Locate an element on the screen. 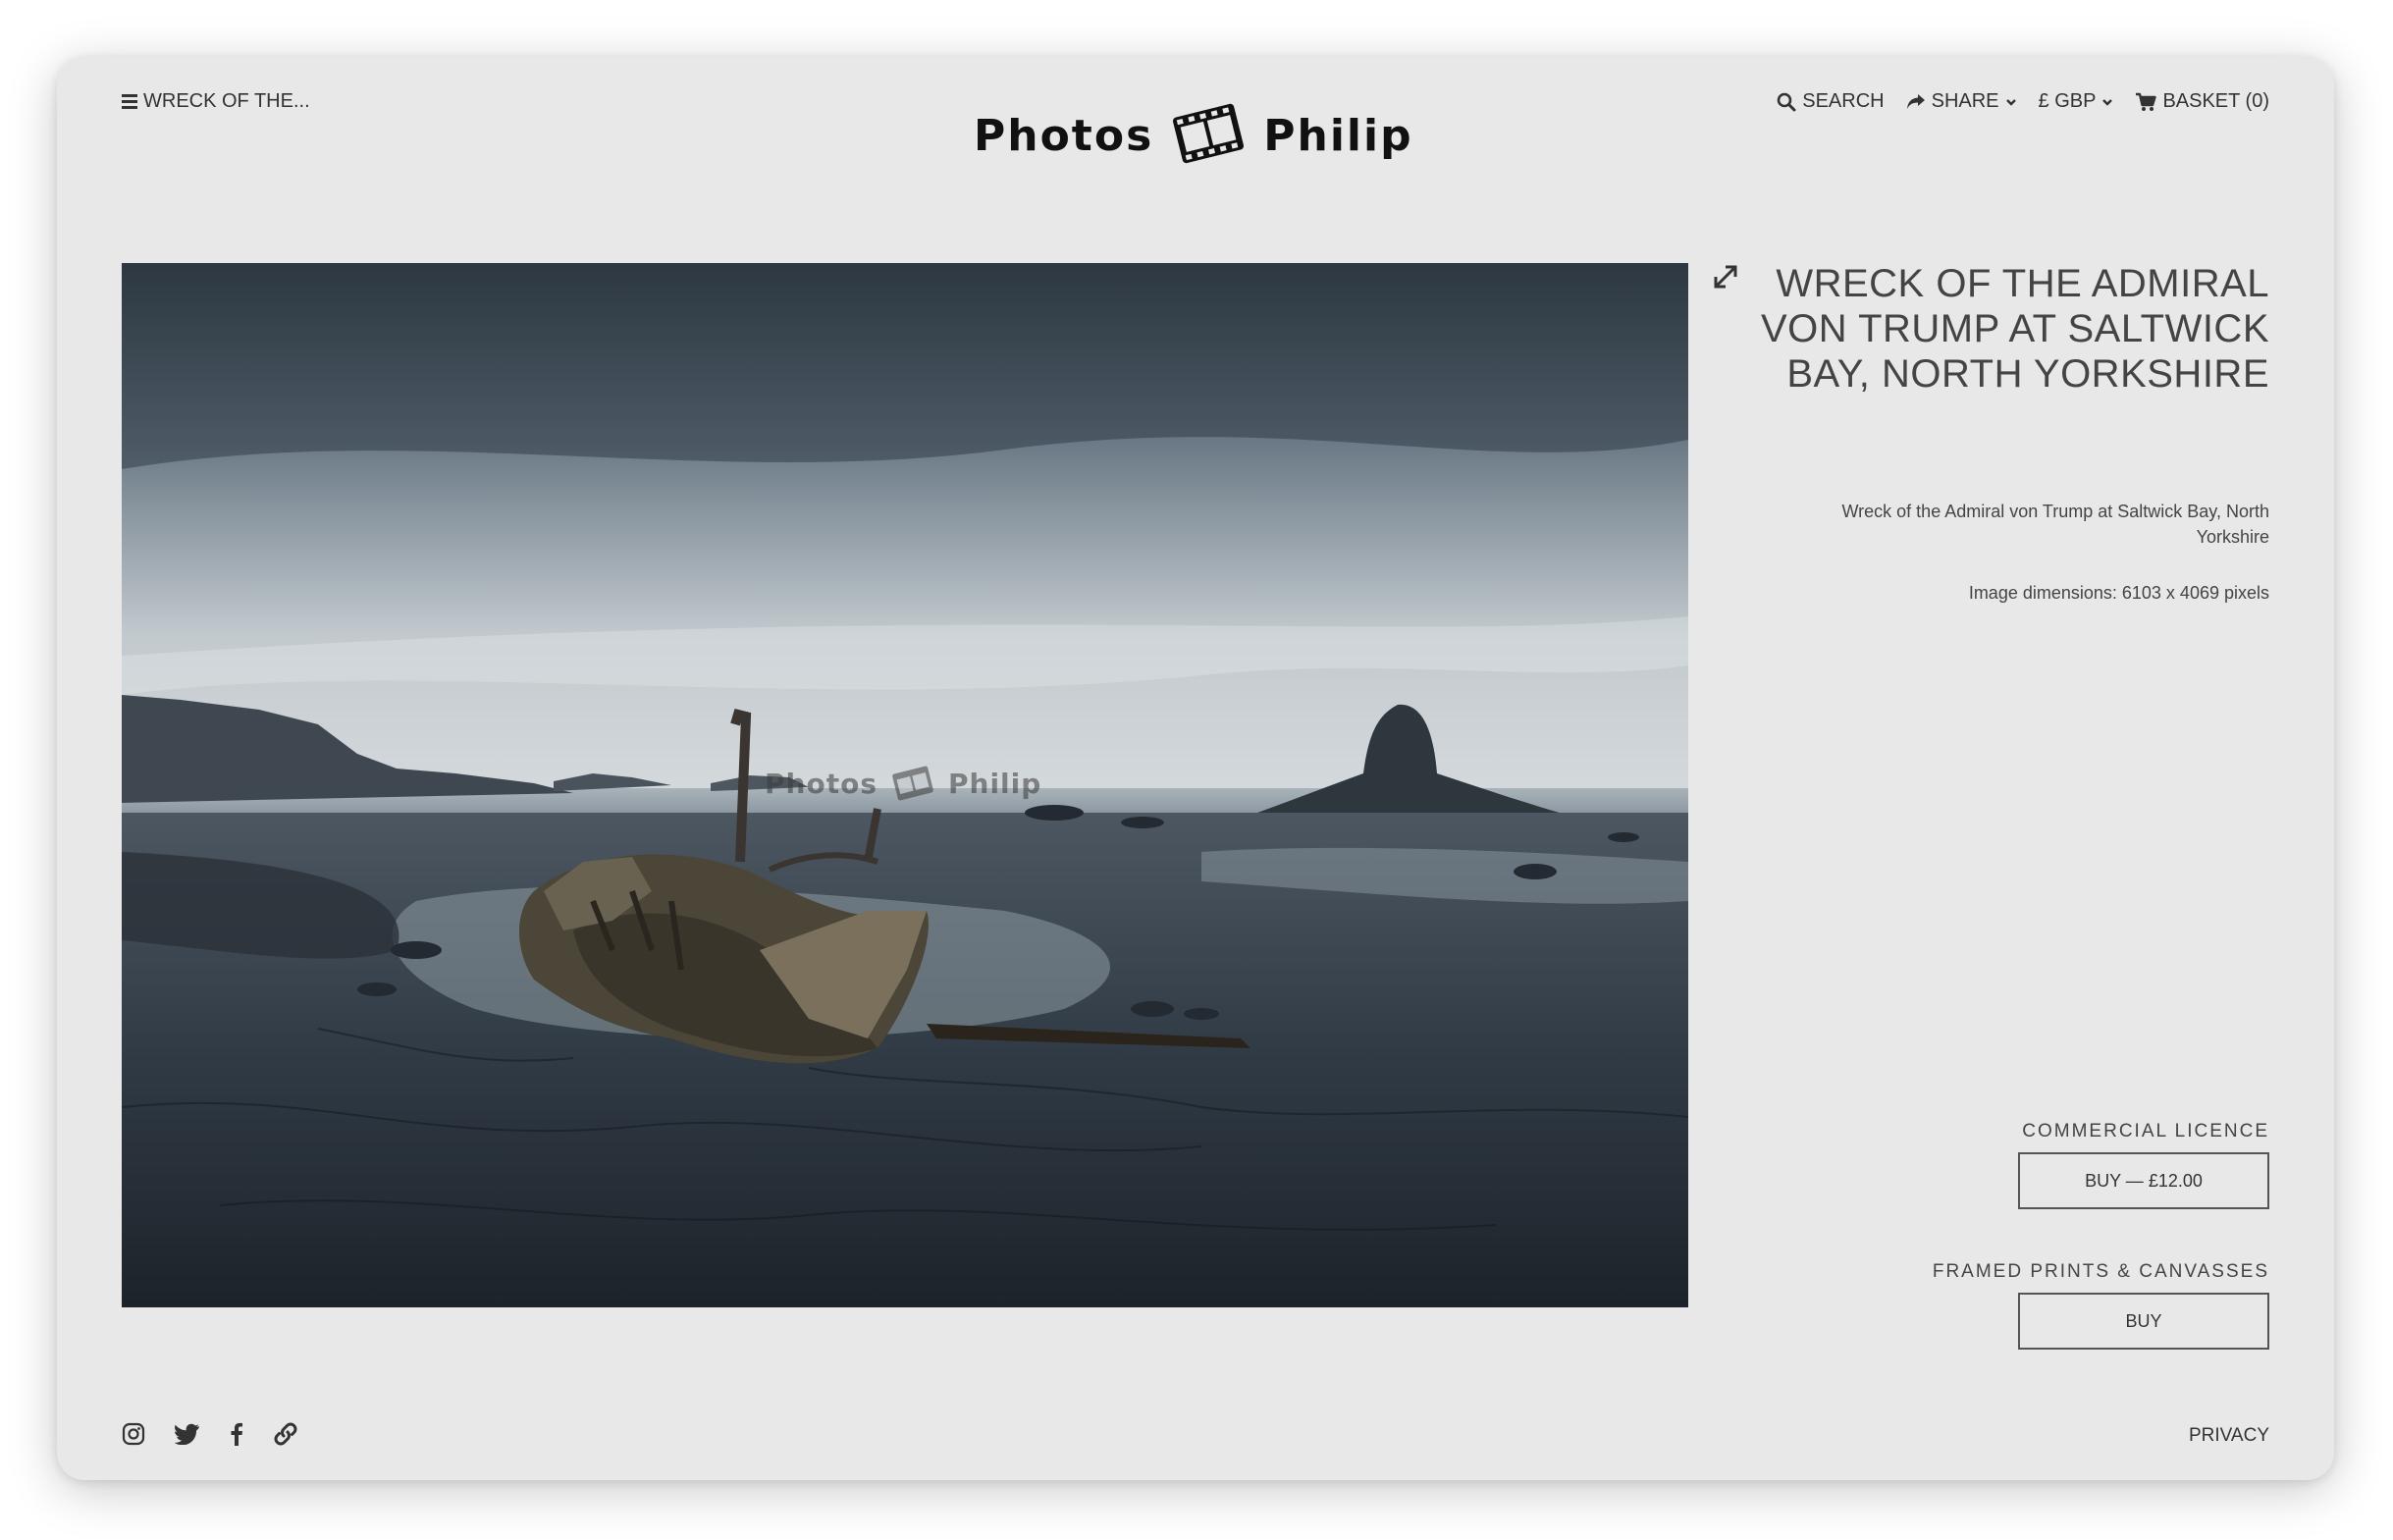  facebook-icon is located at coordinates (237, 1434).